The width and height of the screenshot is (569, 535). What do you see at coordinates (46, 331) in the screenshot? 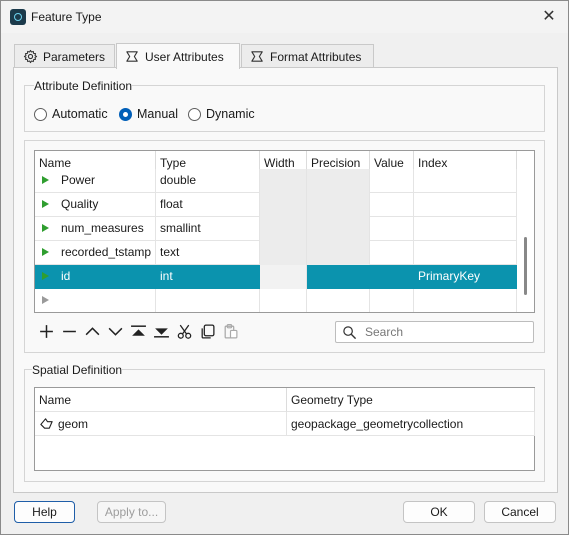
I see `add-icon` at bounding box center [46, 331].